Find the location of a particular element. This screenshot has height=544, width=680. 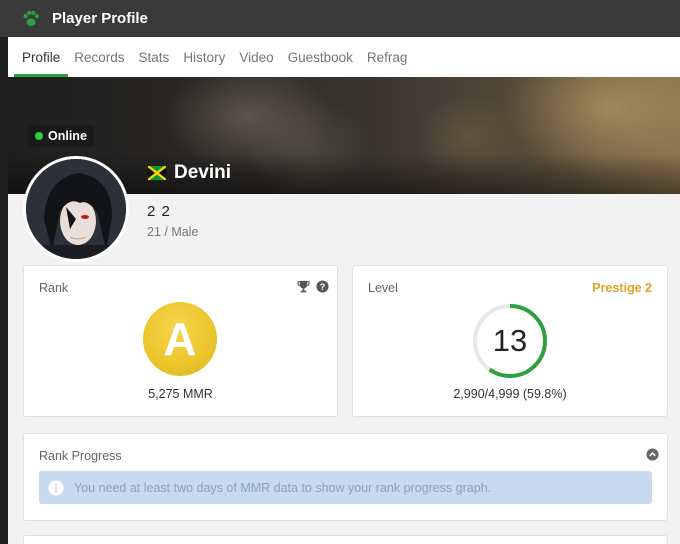

status-badge: Online is located at coordinates (61, 136).